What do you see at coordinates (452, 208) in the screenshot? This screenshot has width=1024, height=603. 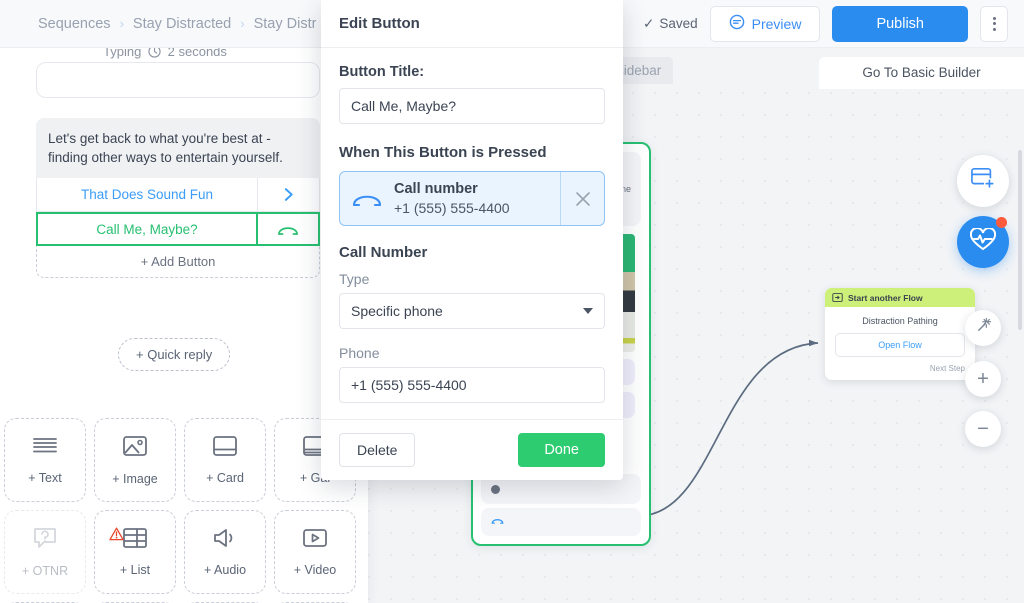 I see `action-value: +1 (555) 555-4400` at bounding box center [452, 208].